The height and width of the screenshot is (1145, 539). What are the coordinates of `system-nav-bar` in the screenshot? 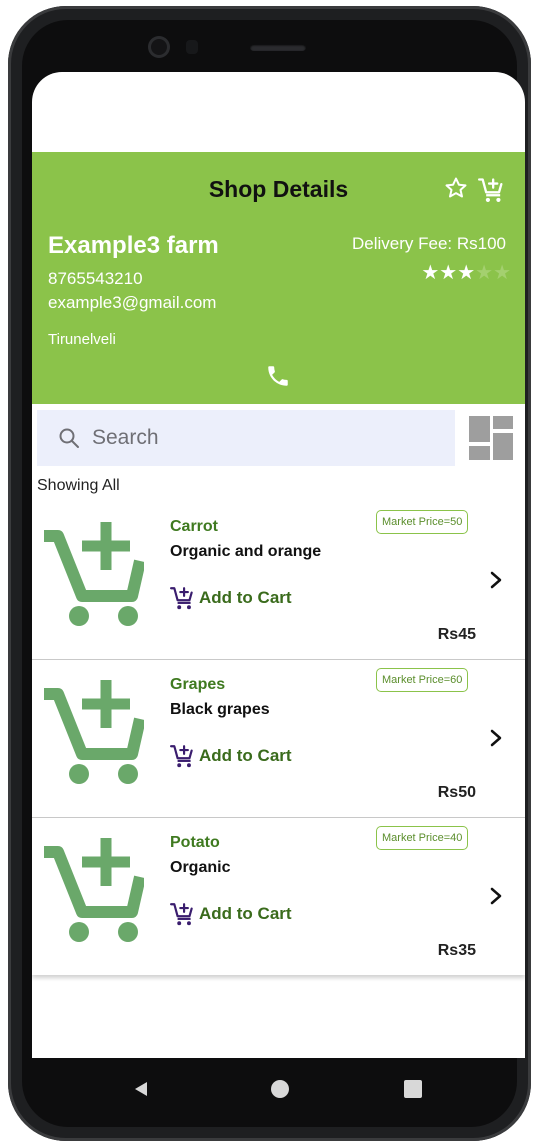 It's located at (278, 1088).